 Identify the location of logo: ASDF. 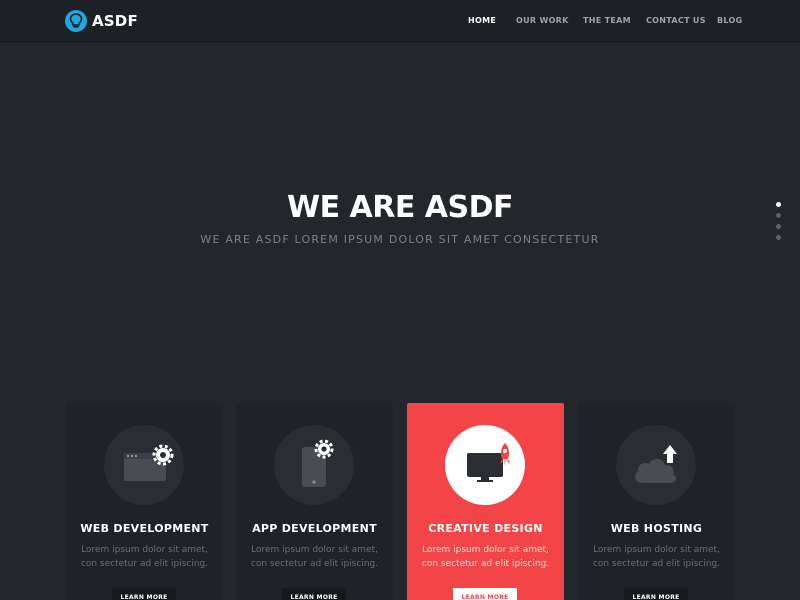
(101, 21).